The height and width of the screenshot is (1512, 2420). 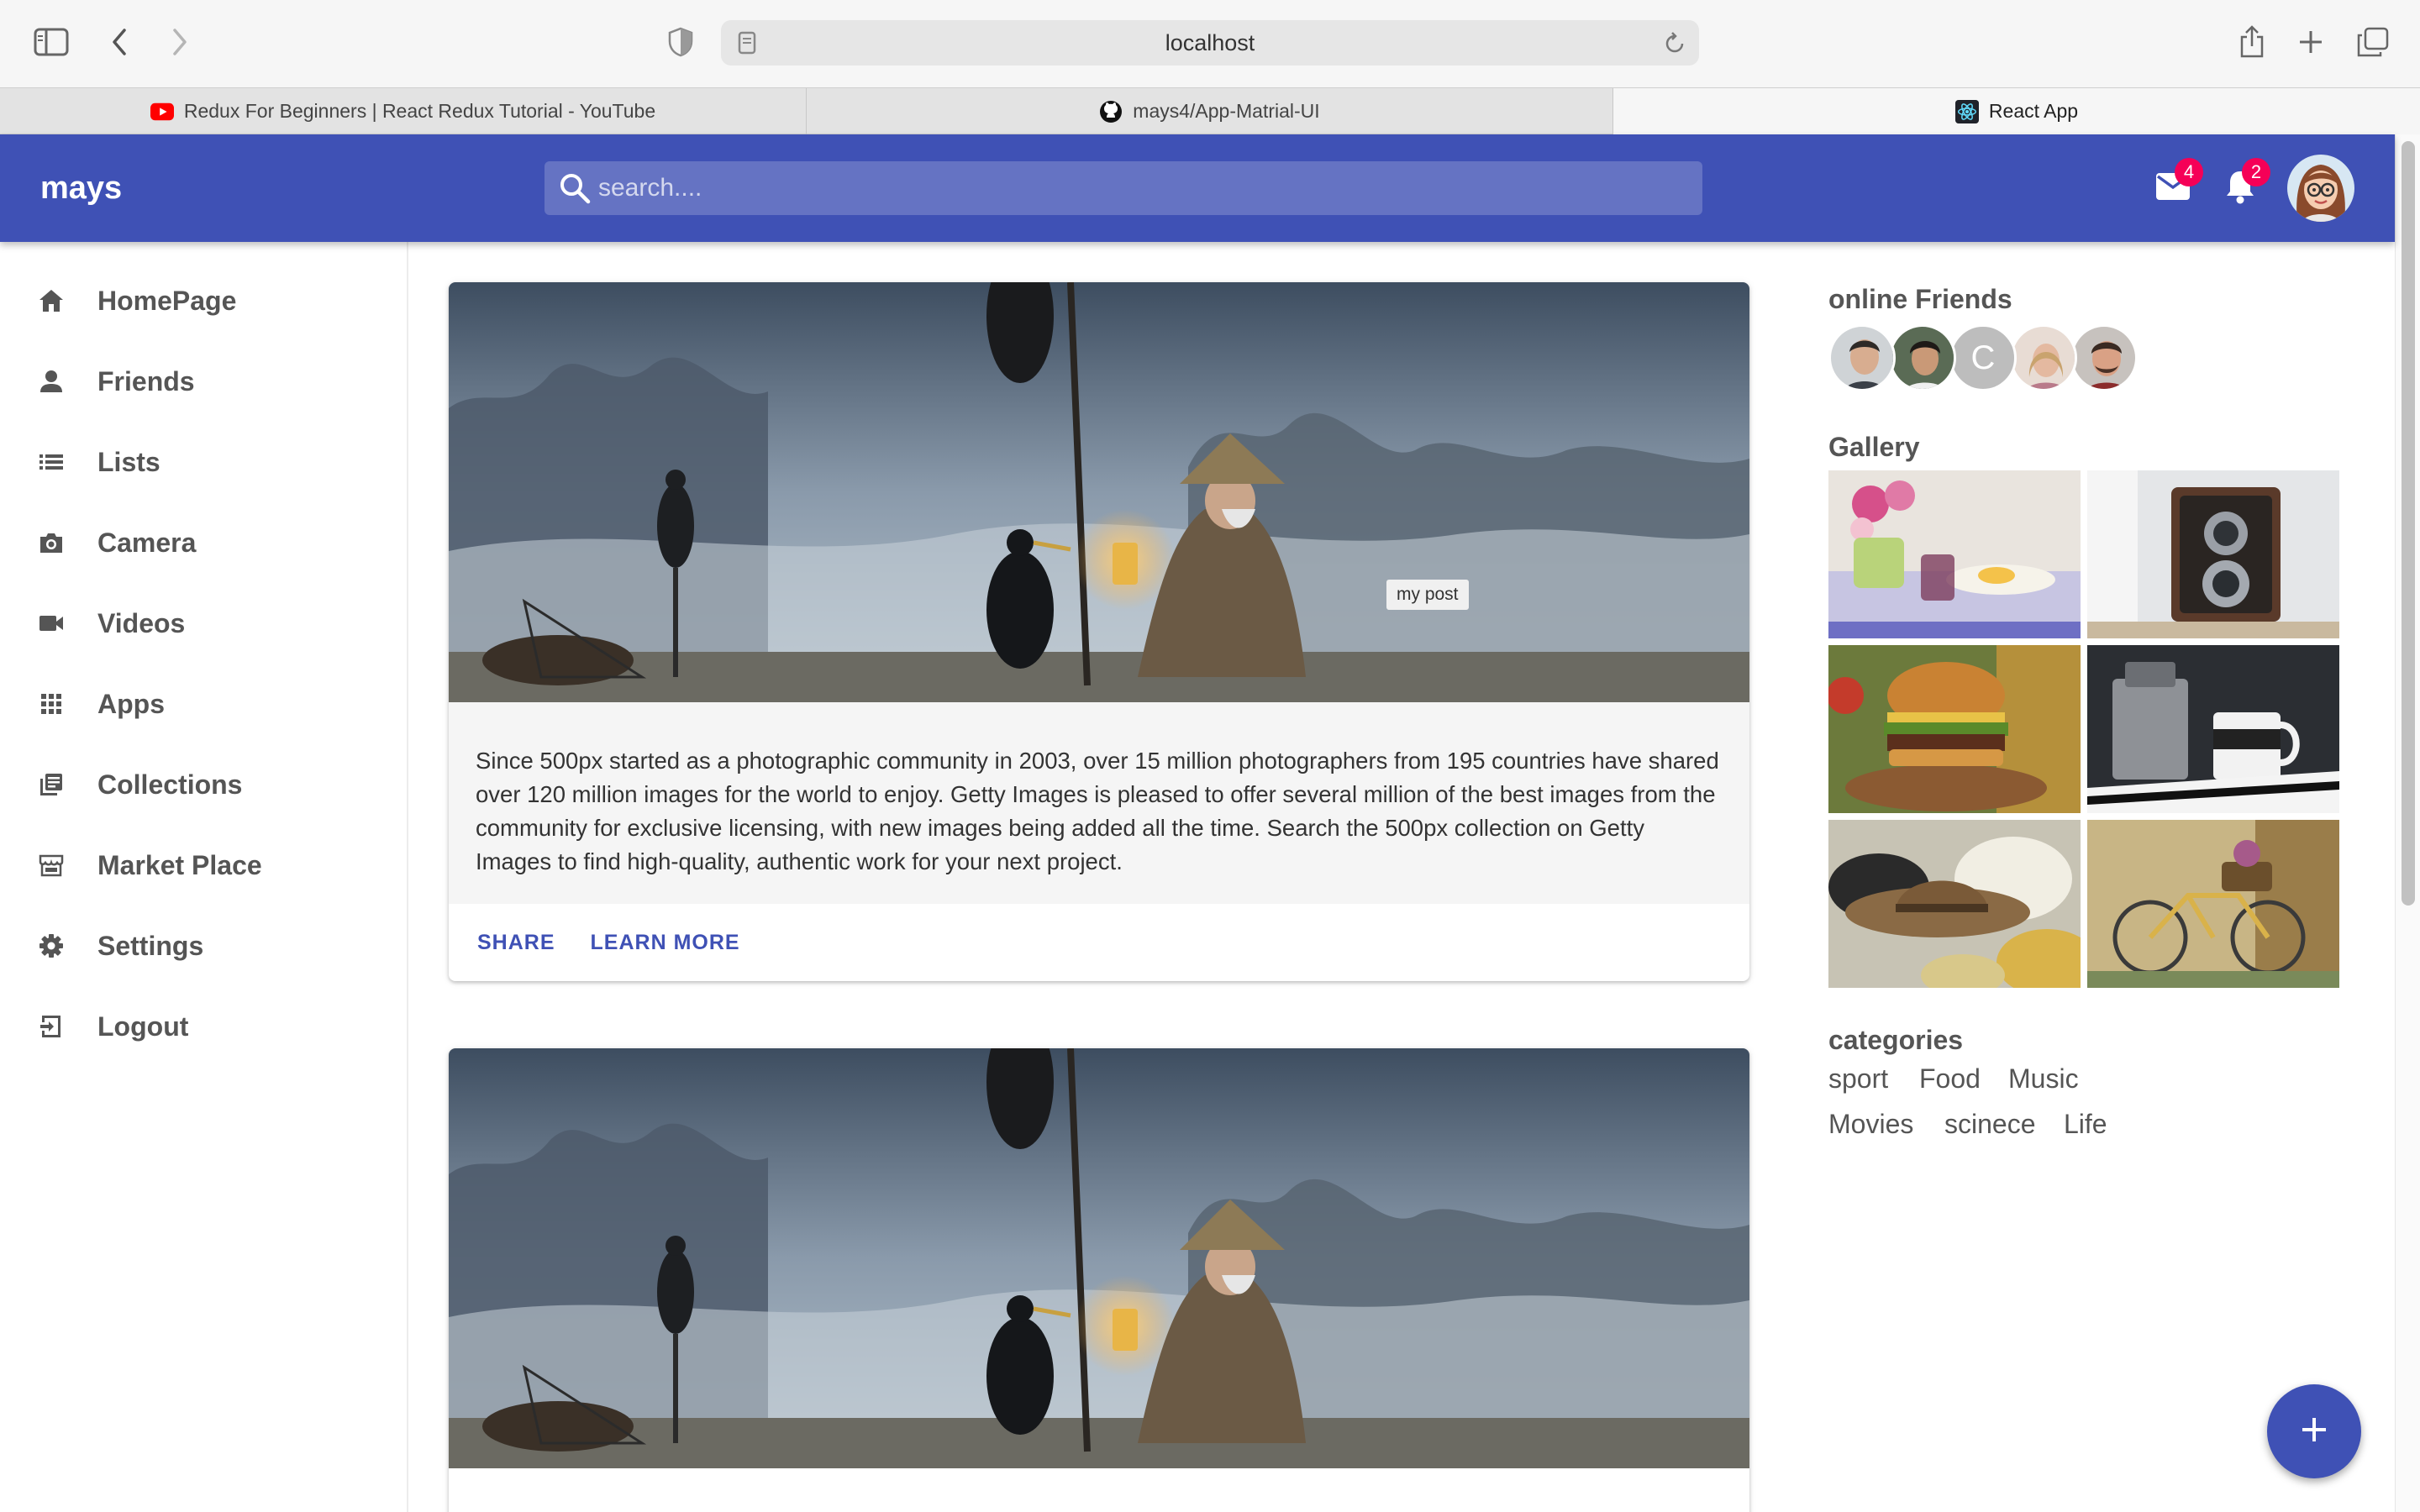 What do you see at coordinates (1099, 1258) in the screenshot?
I see `post-image` at bounding box center [1099, 1258].